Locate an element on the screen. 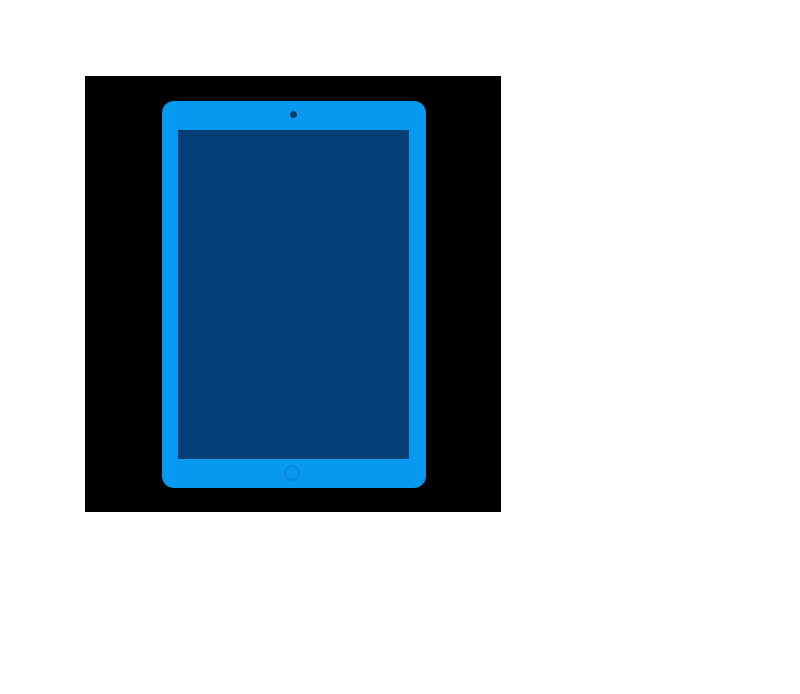 The width and height of the screenshot is (800, 694). camera-icon is located at coordinates (293, 114).